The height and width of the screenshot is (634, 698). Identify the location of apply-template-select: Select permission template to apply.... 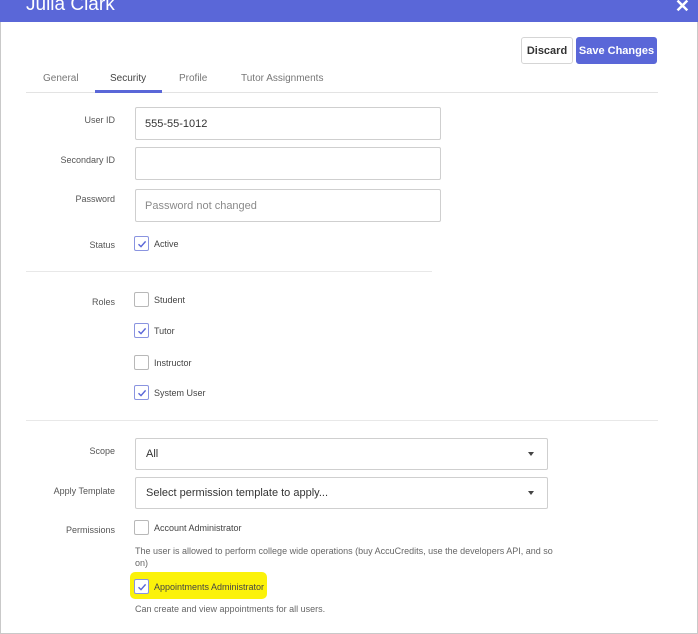
(341, 493).